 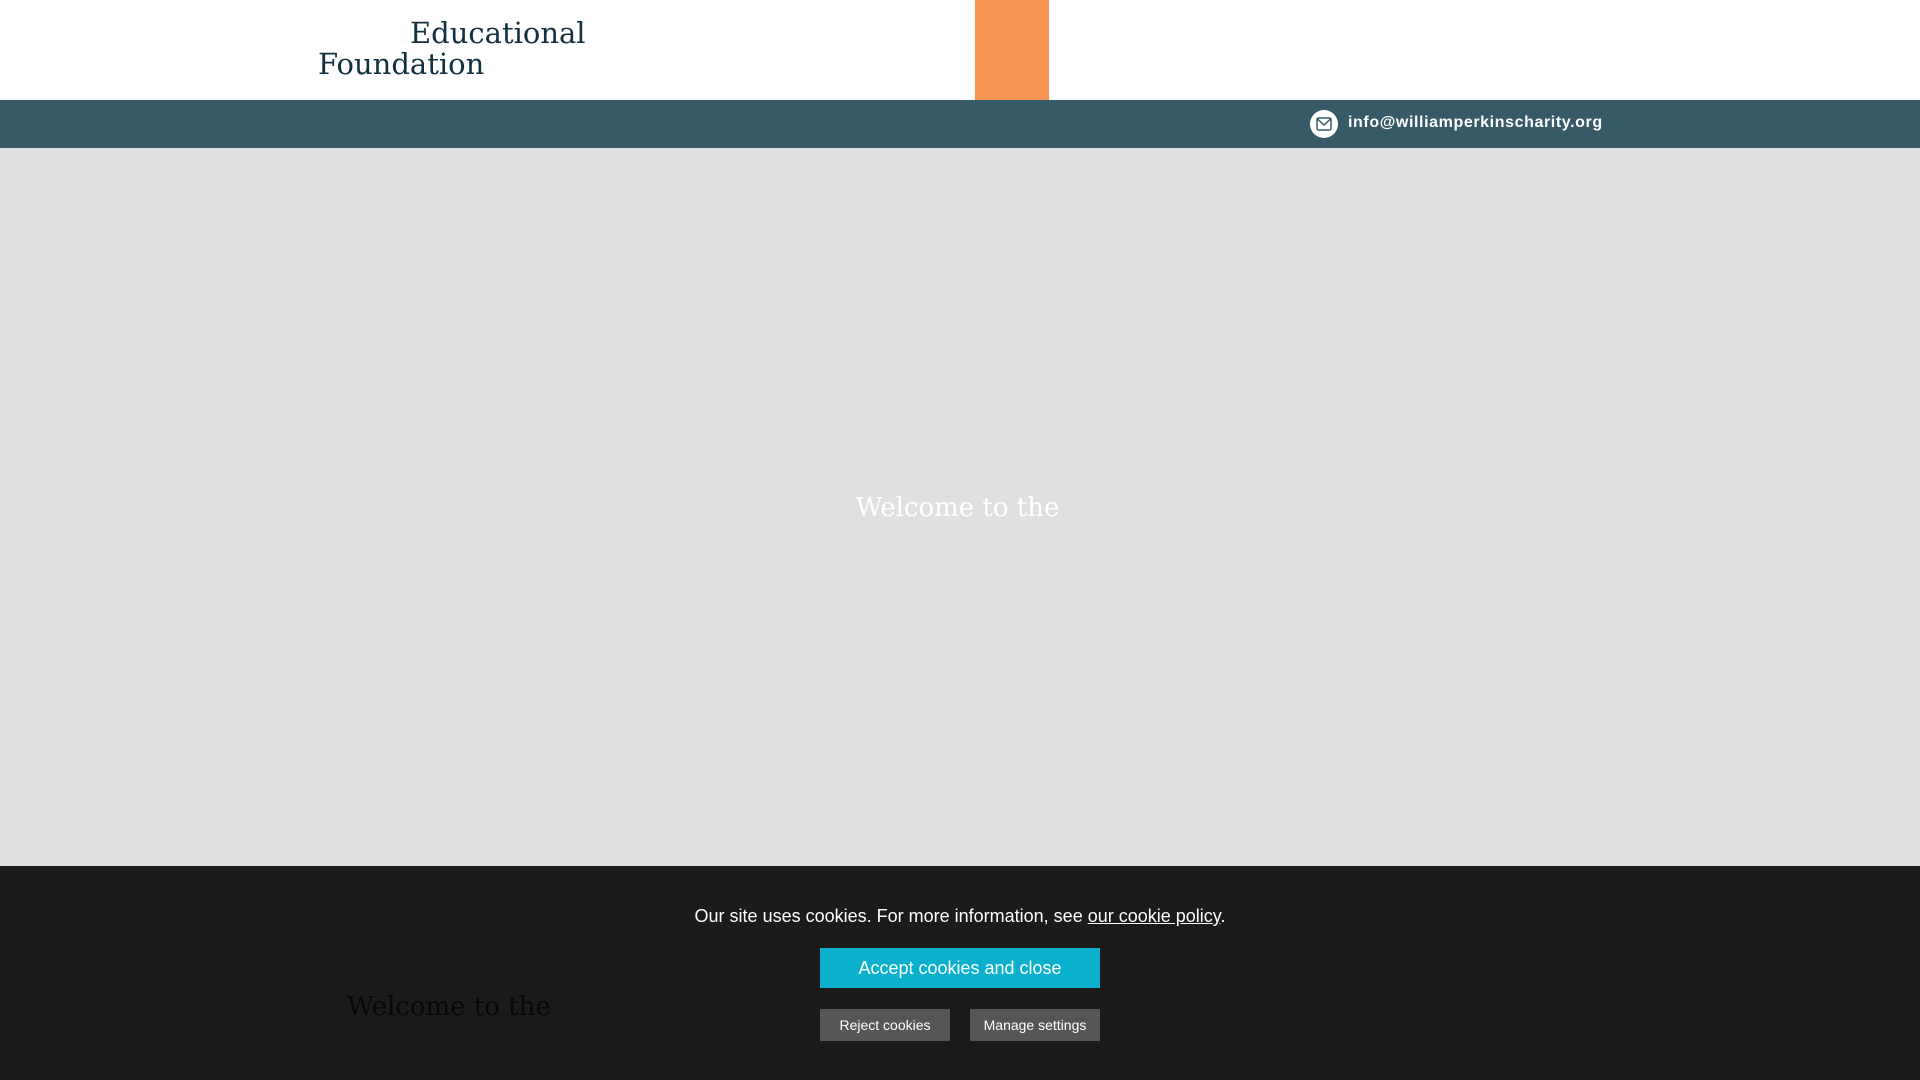 I want to click on cookie-message-end: ., so click(x=1223, y=916).